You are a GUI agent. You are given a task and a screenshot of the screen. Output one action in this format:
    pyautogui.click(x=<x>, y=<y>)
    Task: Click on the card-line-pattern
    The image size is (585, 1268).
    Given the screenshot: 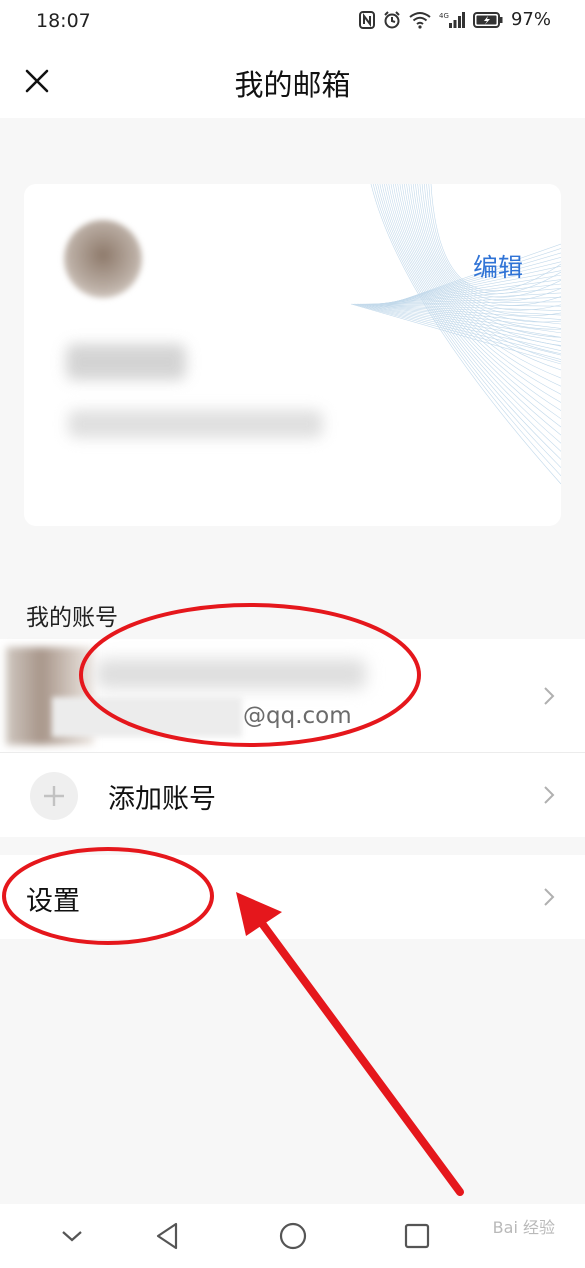 What is the action you would take?
    pyautogui.click(x=455, y=334)
    